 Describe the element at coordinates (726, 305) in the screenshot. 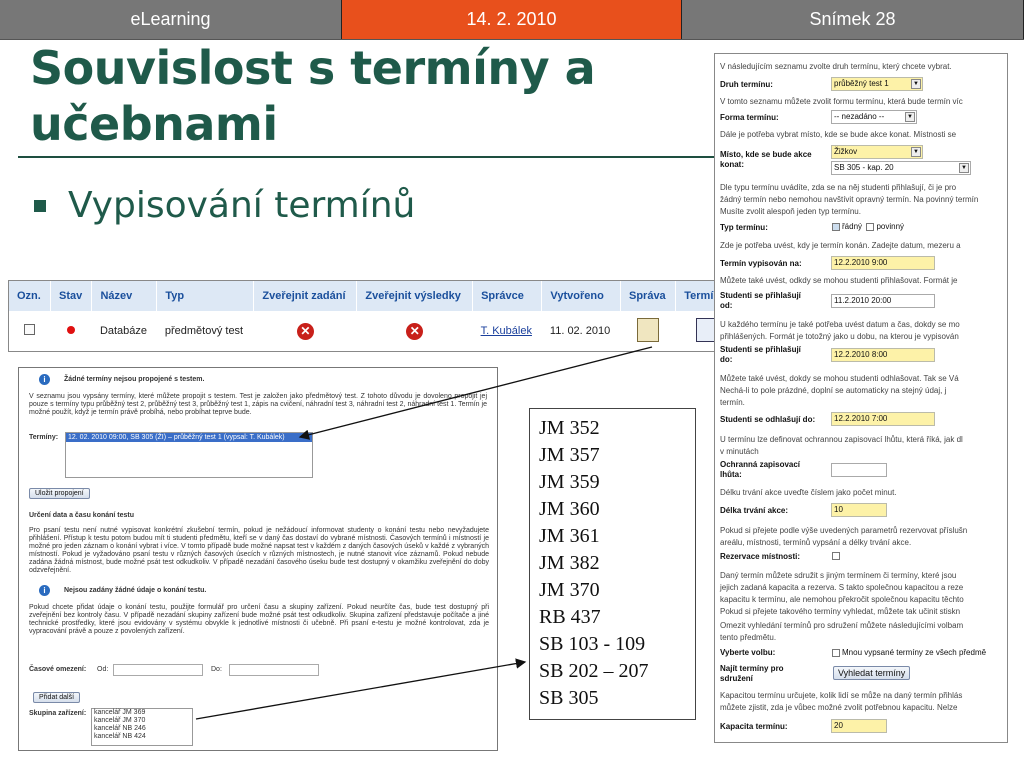

I see `signup-from-label-2: od:` at that location.